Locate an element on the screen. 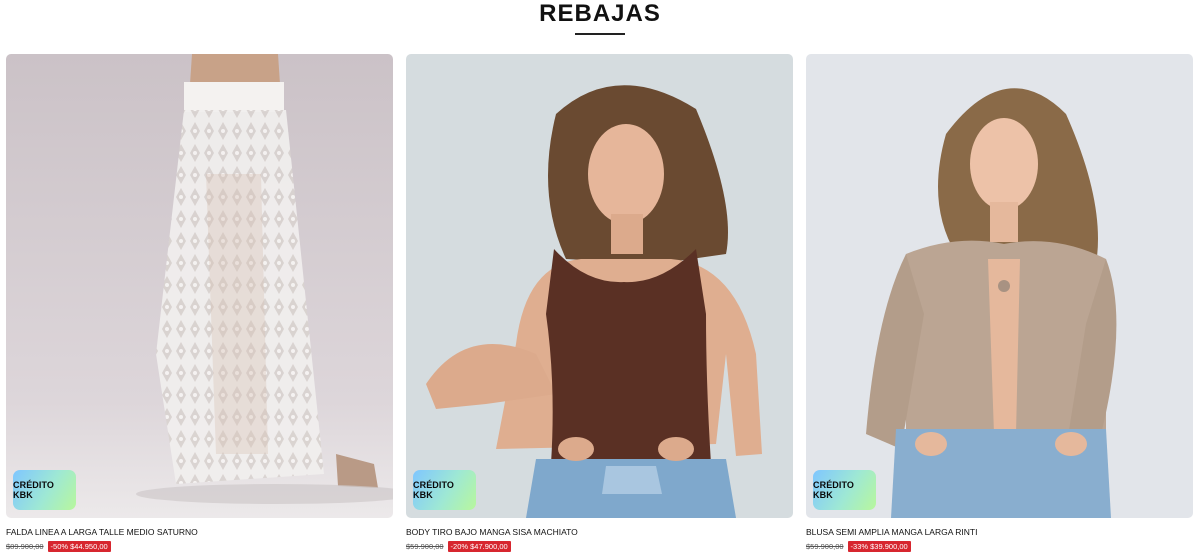 The image size is (1200, 560). old-price: $89.900,00 is located at coordinates (25, 546).